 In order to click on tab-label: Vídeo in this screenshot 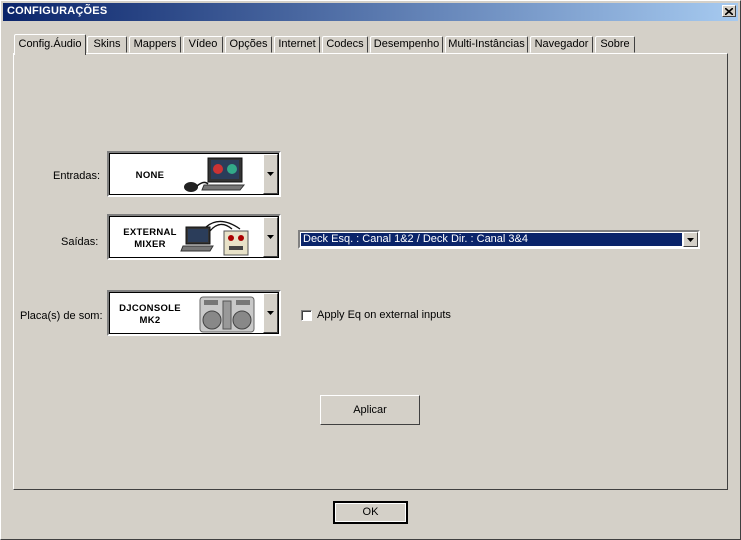, I will do `click(203, 44)`.